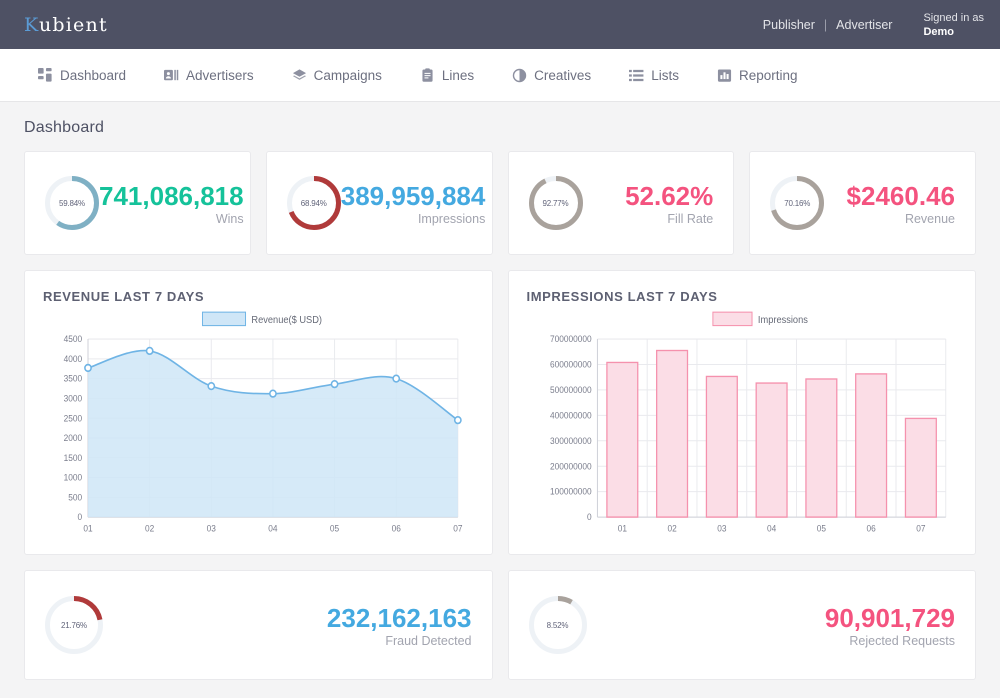 This screenshot has height=698, width=1000. Describe the element at coordinates (939, 31) in the screenshot. I see `user-name: Demo` at that location.